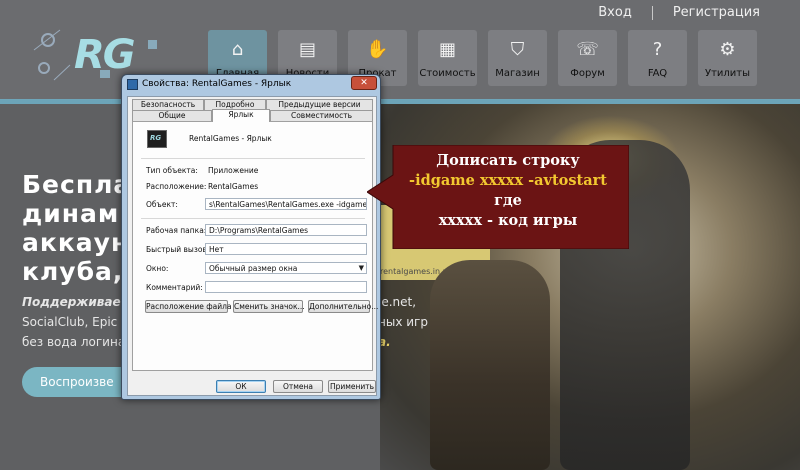 The height and width of the screenshot is (470, 800). Describe the element at coordinates (286, 287) in the screenshot. I see `comment-field` at that location.